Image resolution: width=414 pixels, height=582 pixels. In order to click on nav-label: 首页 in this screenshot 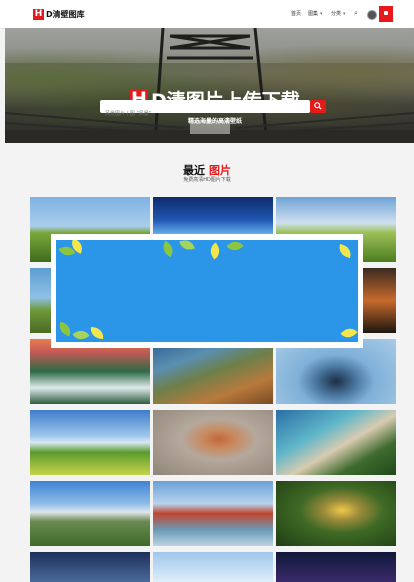, I will do `click(296, 14)`.